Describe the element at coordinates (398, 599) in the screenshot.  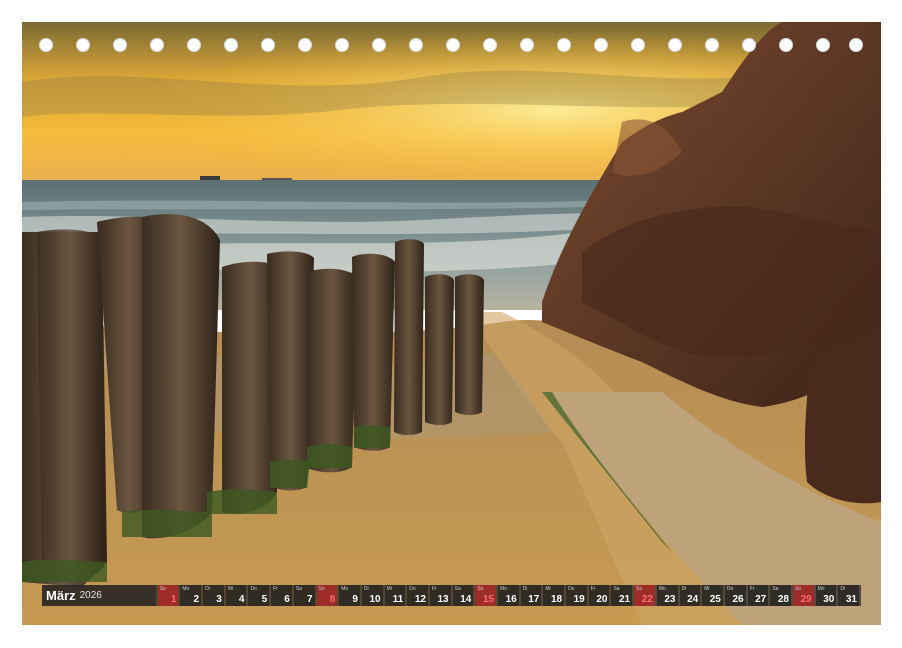
I see `day-number: 11` at that location.